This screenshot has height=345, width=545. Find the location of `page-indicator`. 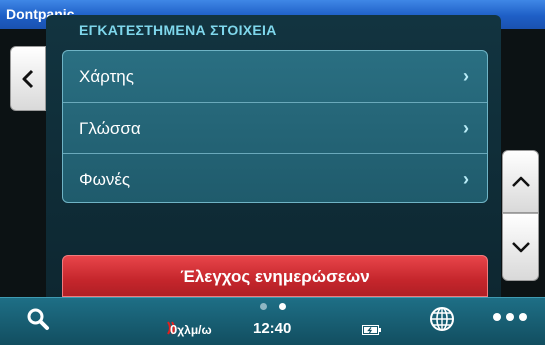

page-indicator is located at coordinates (273, 306).